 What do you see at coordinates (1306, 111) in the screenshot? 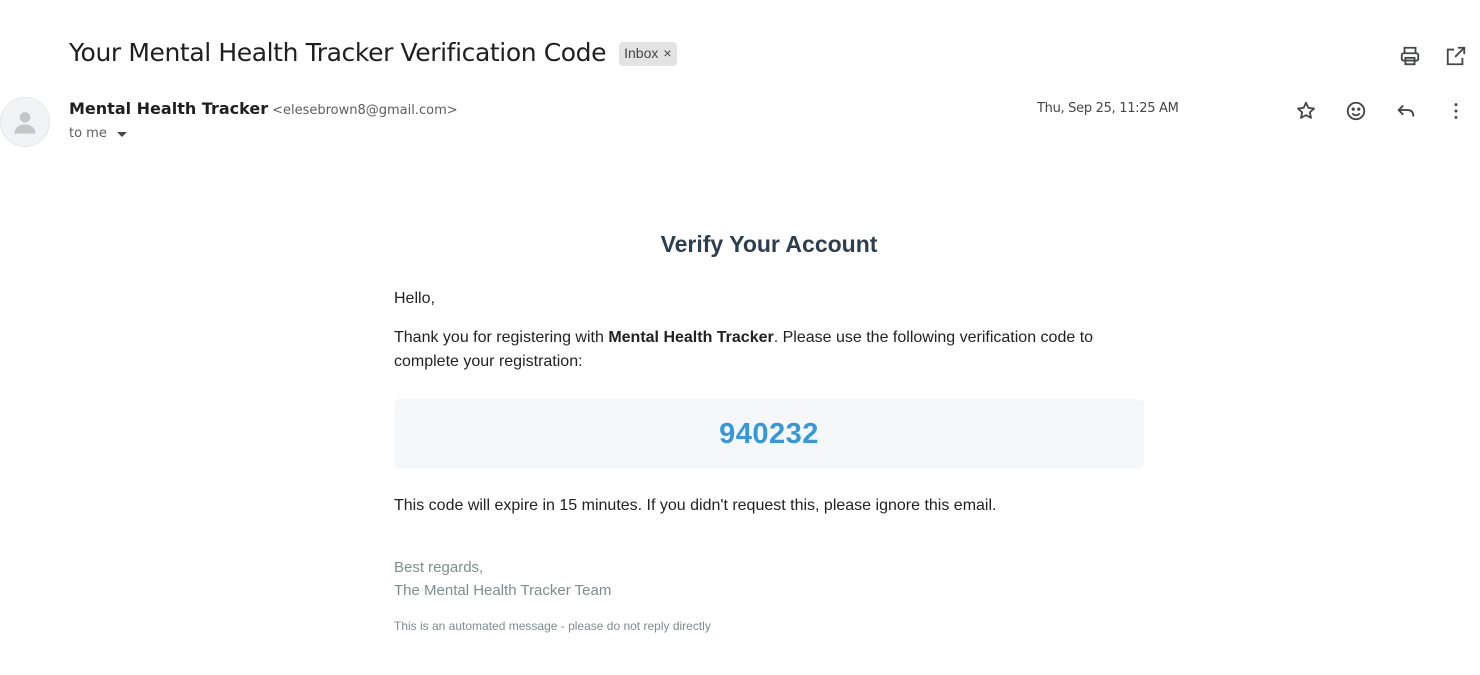
I see `star-icon` at bounding box center [1306, 111].